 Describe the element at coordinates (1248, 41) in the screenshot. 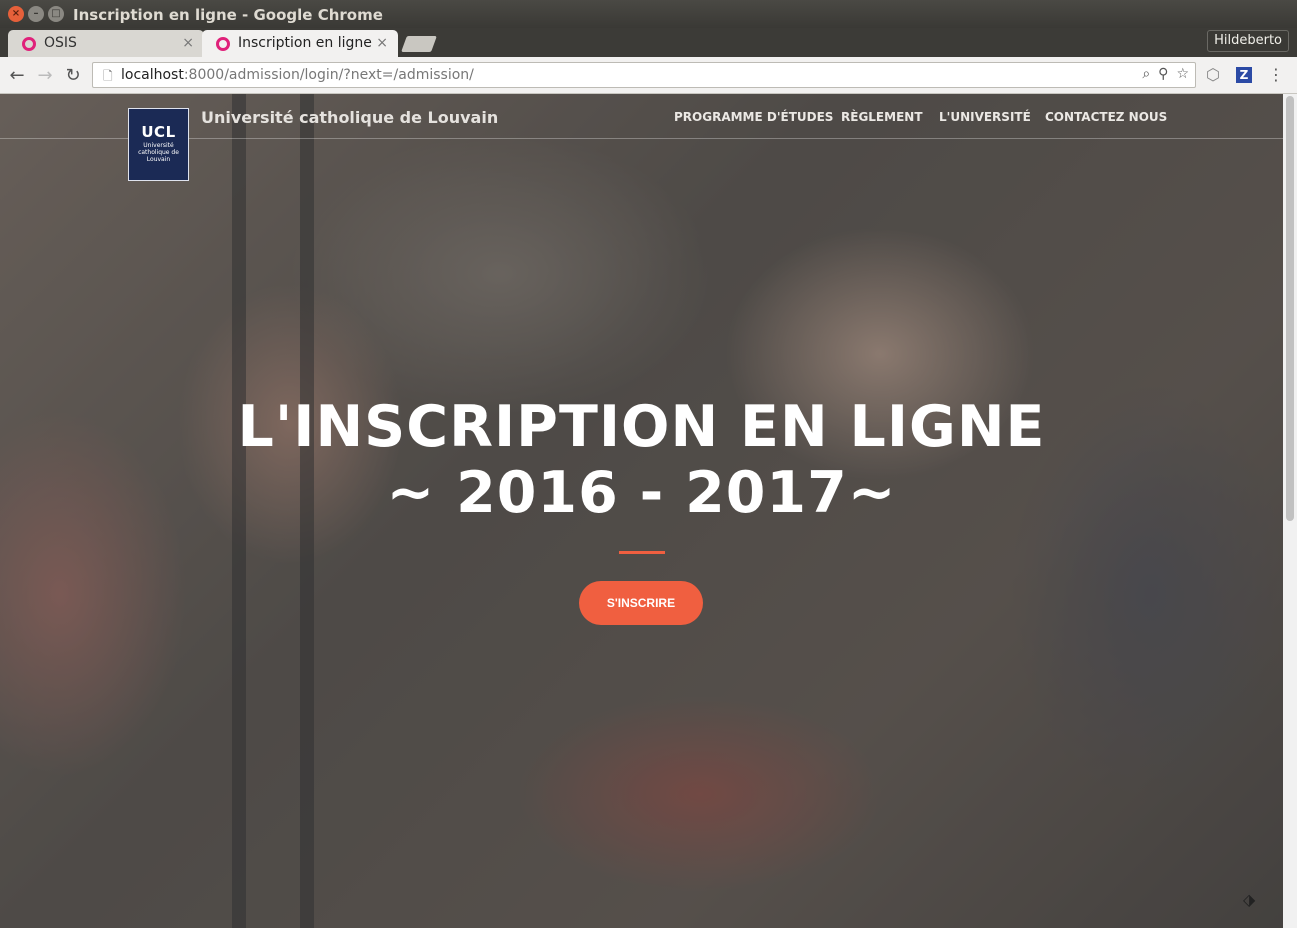

I see `profile-button: Hildeberto` at that location.